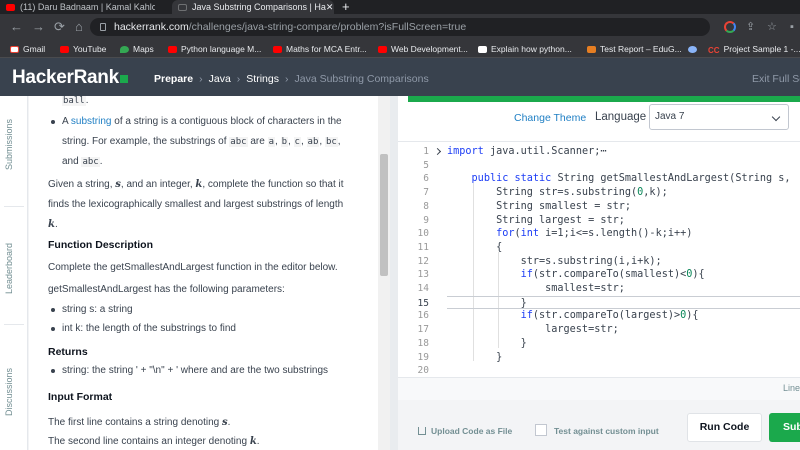 Image resolution: width=800 pixels, height=450 pixels. What do you see at coordinates (330, 7) in the screenshot?
I see `close-tab-icon: ✕` at bounding box center [330, 7].